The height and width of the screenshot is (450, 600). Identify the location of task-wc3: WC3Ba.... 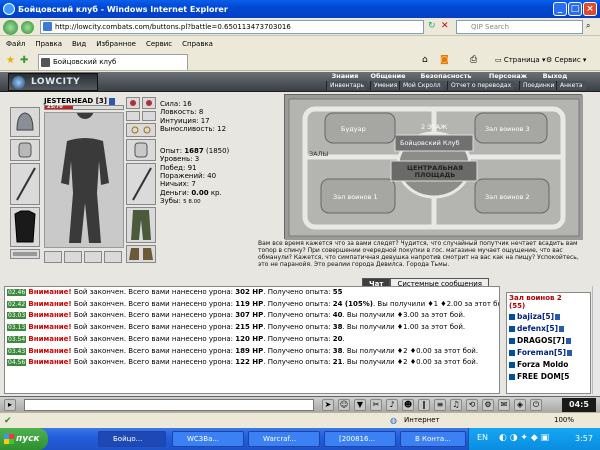
(208, 439).